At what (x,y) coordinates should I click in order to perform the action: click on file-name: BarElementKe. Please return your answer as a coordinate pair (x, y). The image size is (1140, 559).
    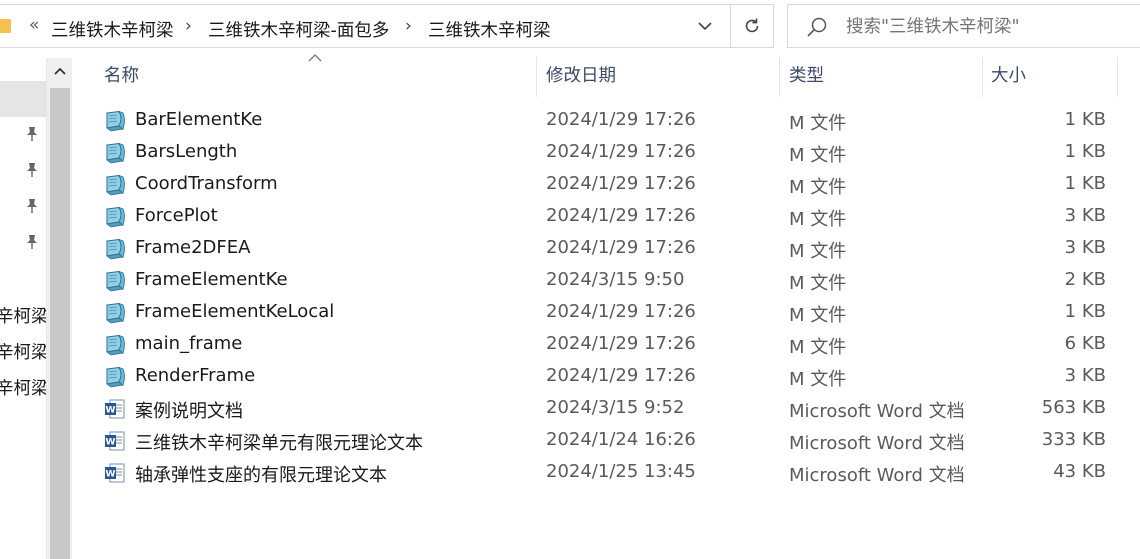
    Looking at the image, I should click on (198, 119).